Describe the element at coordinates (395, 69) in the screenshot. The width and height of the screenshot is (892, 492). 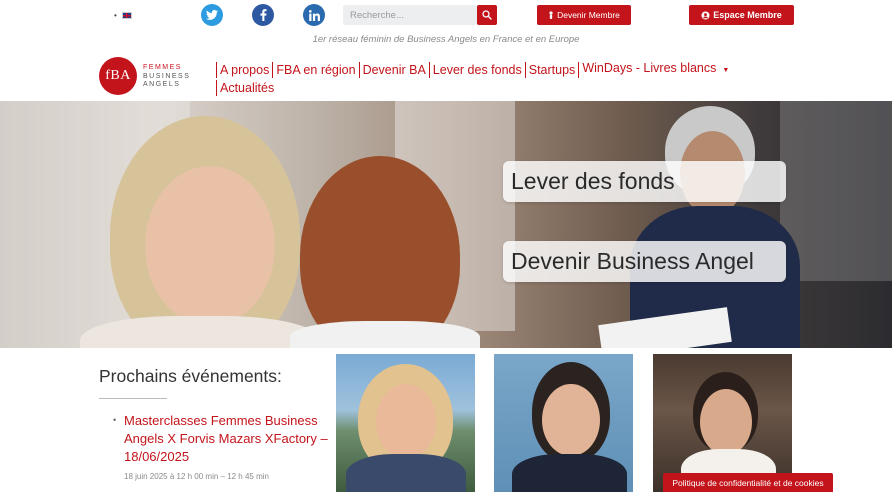
I see `nav-item-devenir-ba: Devenir BA` at that location.